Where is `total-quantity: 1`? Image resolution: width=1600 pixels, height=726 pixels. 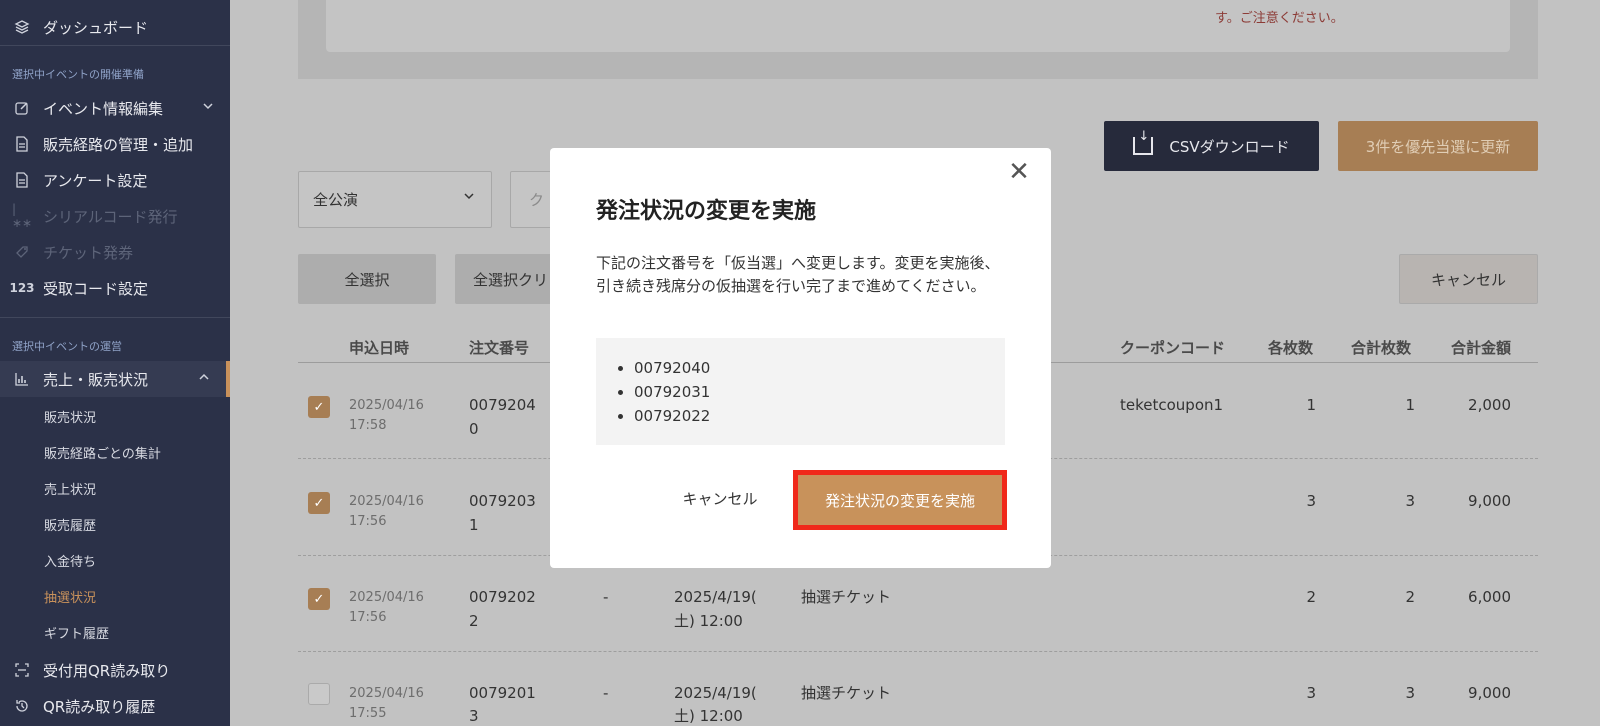 total-quantity: 1 is located at coordinates (1410, 405).